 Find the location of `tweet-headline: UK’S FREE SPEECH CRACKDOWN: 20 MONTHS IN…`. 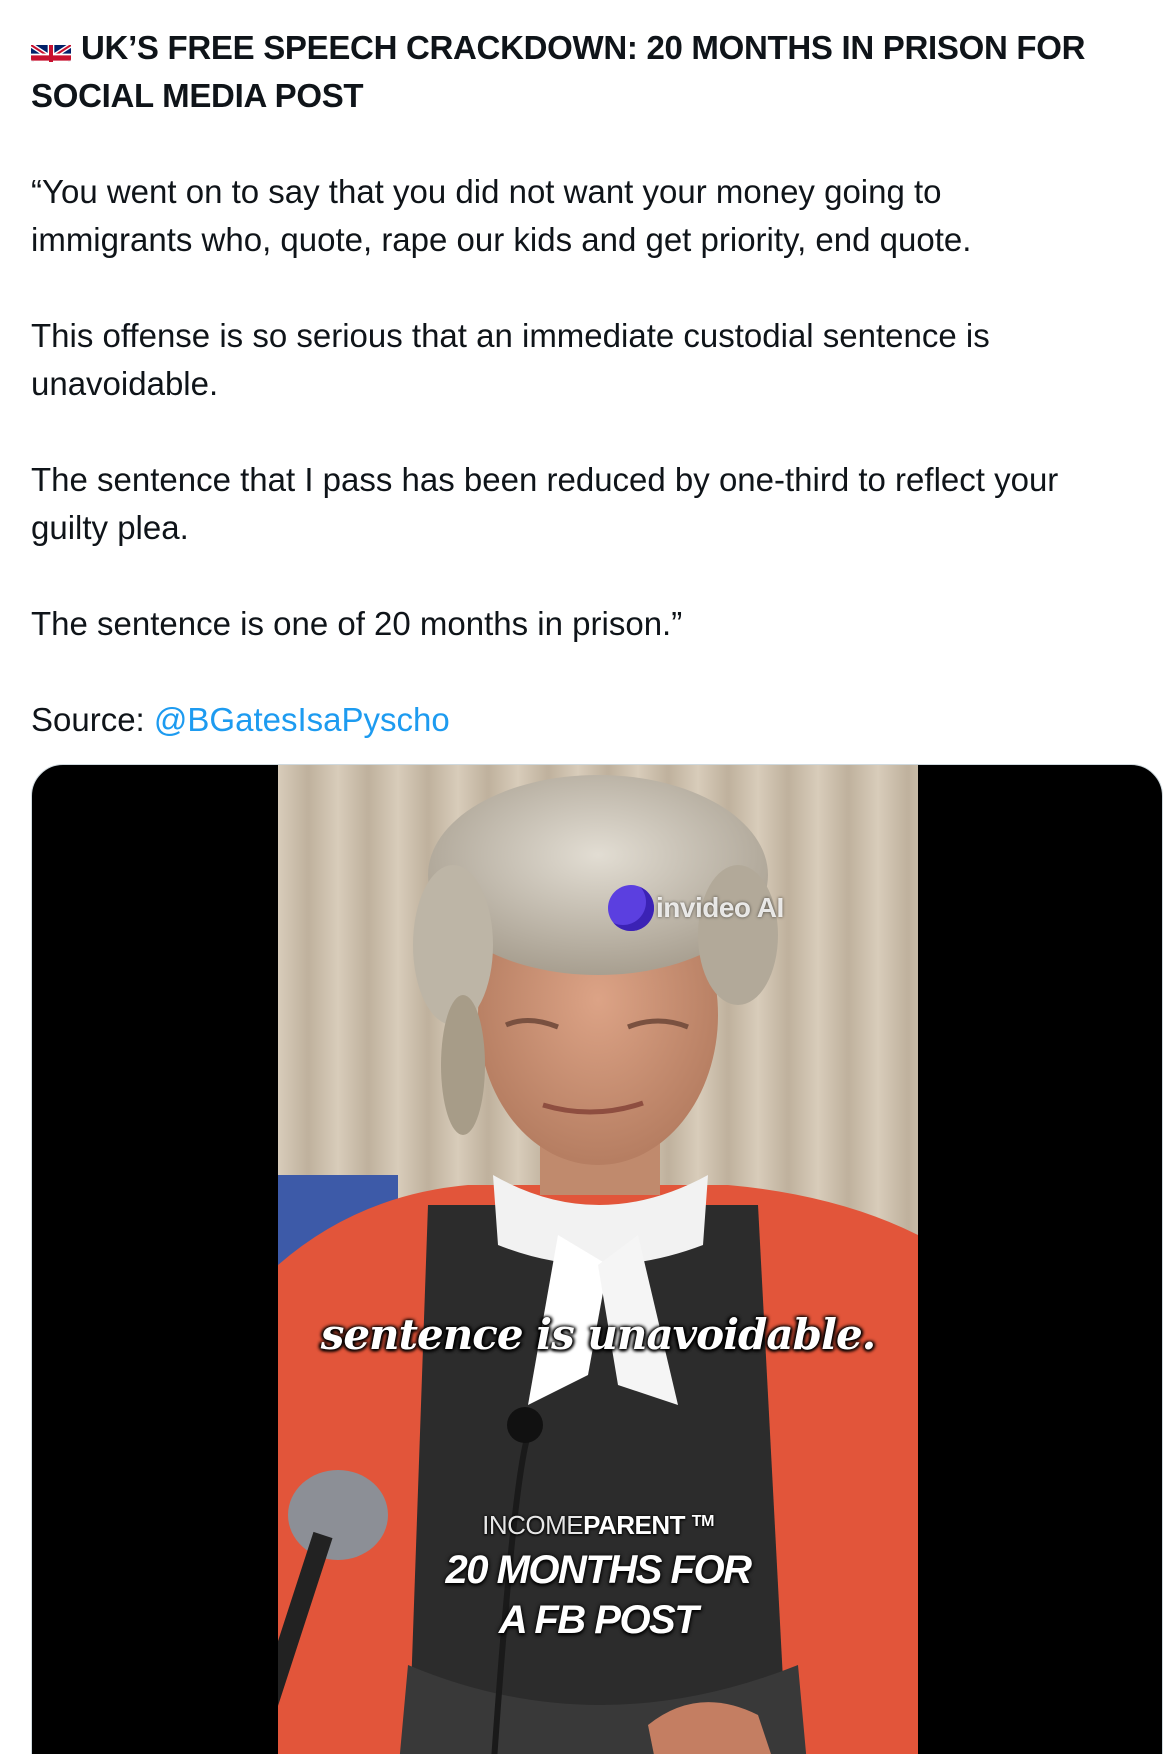

tweet-headline: UK’S FREE SPEECH CRACKDOWN: 20 MONTHS IN… is located at coordinates (596, 72).